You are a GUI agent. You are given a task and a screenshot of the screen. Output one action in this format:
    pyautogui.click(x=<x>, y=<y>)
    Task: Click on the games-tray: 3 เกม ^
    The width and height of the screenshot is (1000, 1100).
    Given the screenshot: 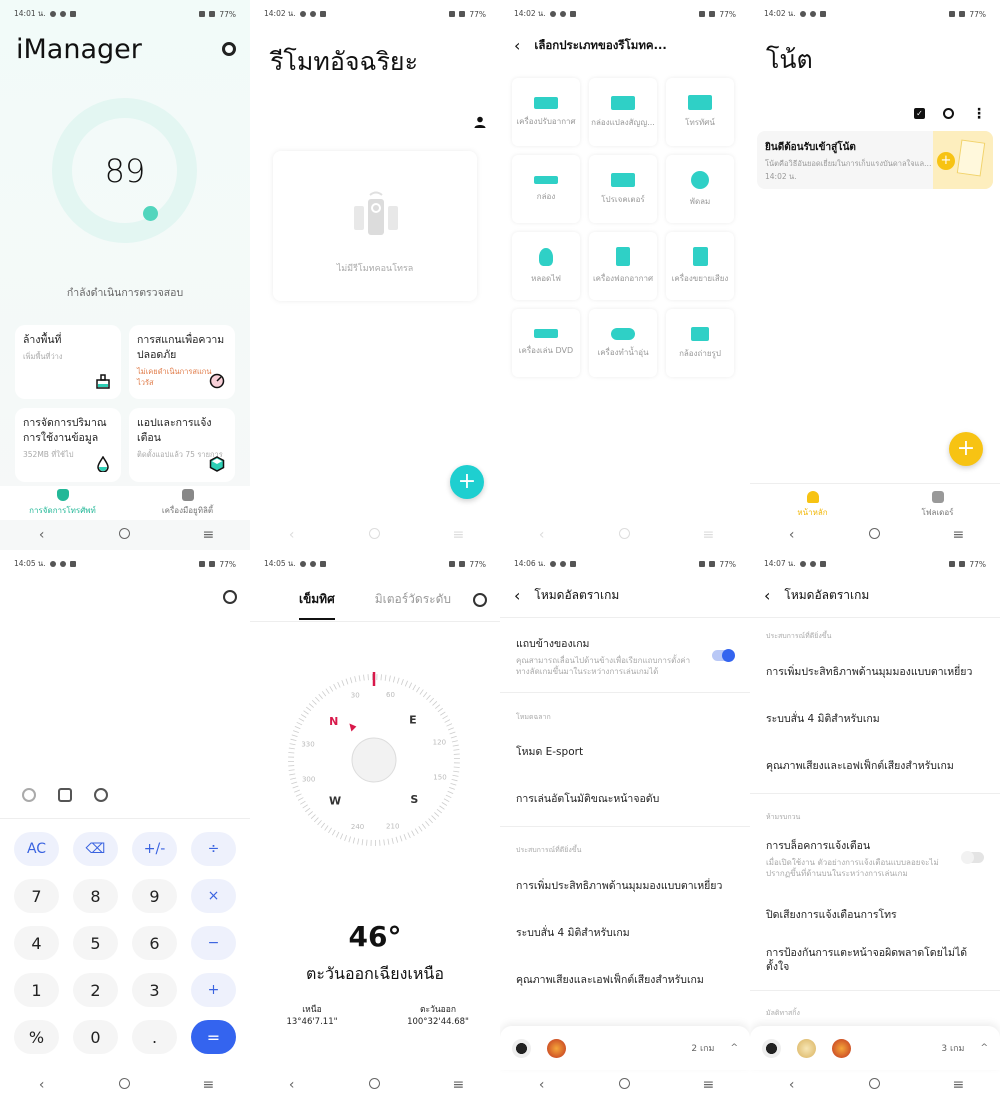 What is the action you would take?
    pyautogui.click(x=875, y=1048)
    